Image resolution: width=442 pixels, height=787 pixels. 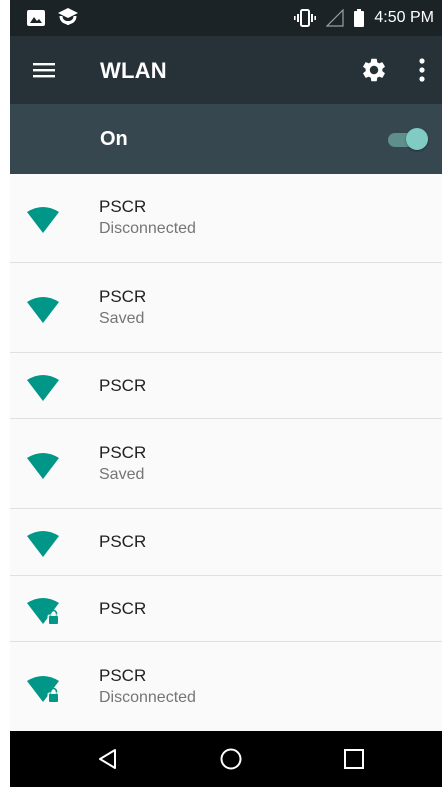 I want to click on app-notification-icon, so click(x=68, y=16).